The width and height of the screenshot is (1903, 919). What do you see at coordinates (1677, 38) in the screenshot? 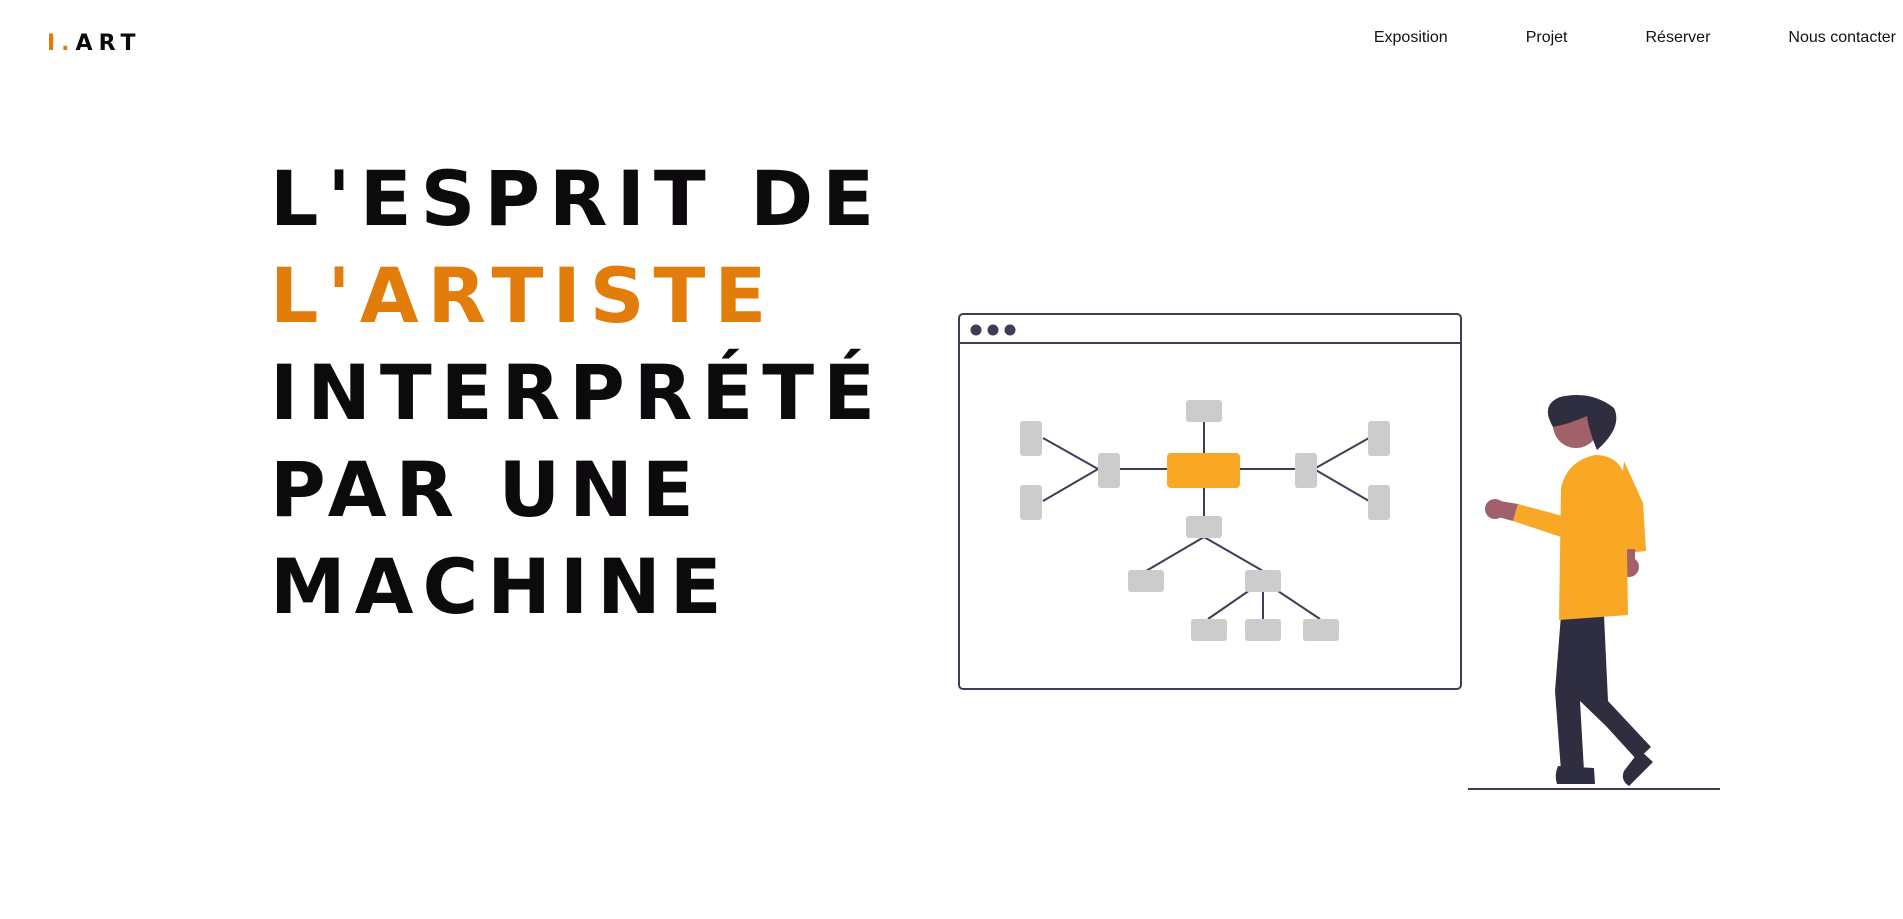
I see `nav-link-reserver: Réserver` at bounding box center [1677, 38].